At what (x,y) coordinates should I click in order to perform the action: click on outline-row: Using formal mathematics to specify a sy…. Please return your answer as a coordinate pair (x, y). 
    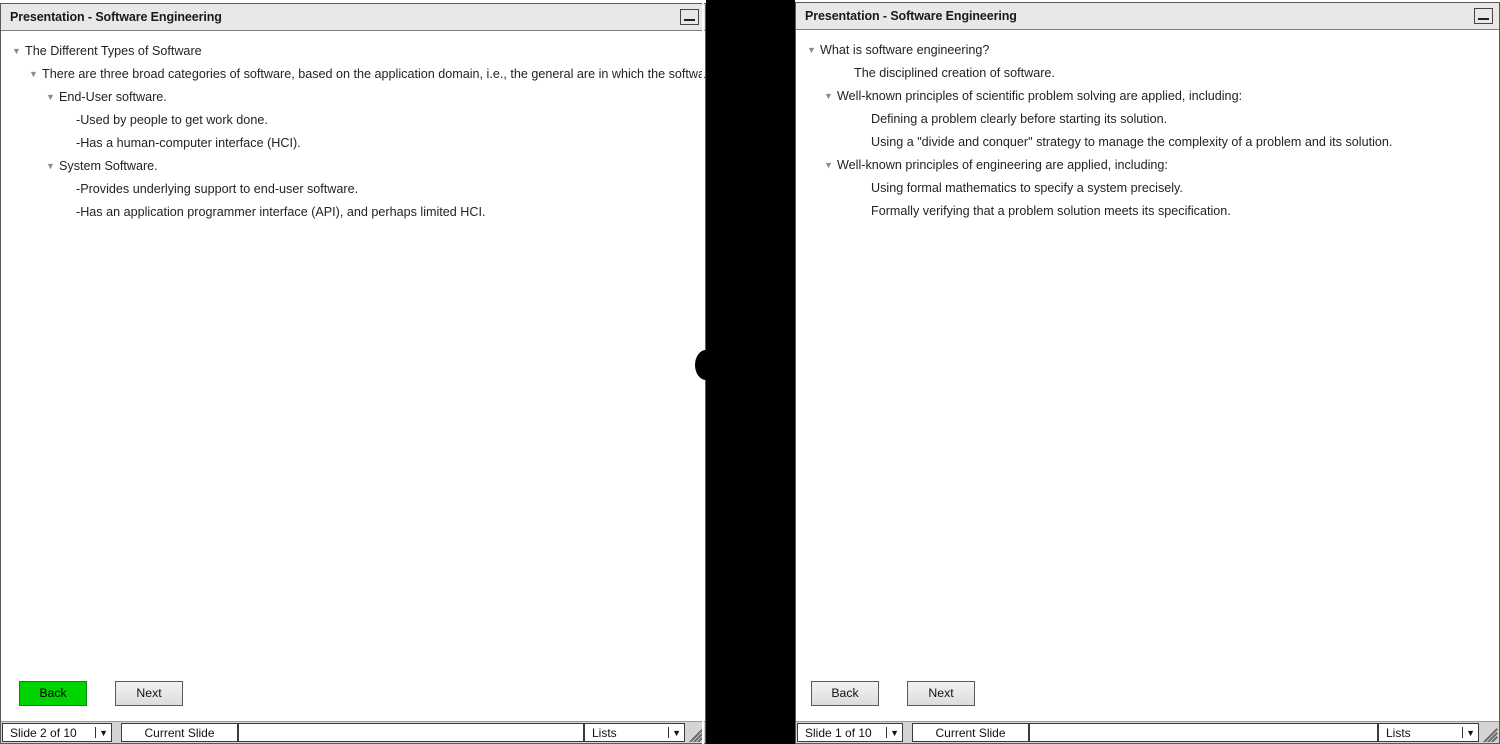
    Looking at the image, I should click on (1147, 188).